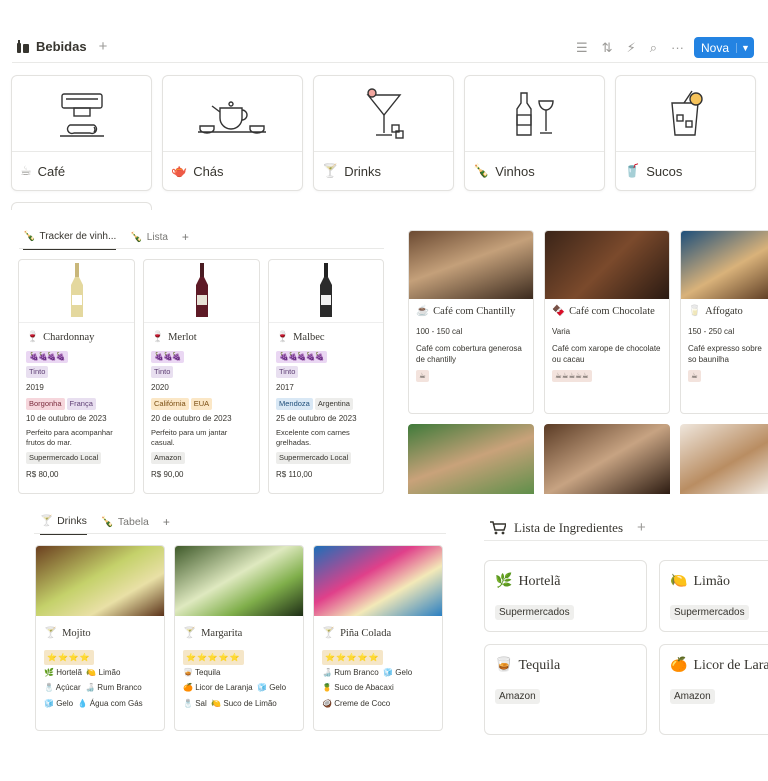 The width and height of the screenshot is (768, 781). I want to click on card-partial, so click(81, 206).